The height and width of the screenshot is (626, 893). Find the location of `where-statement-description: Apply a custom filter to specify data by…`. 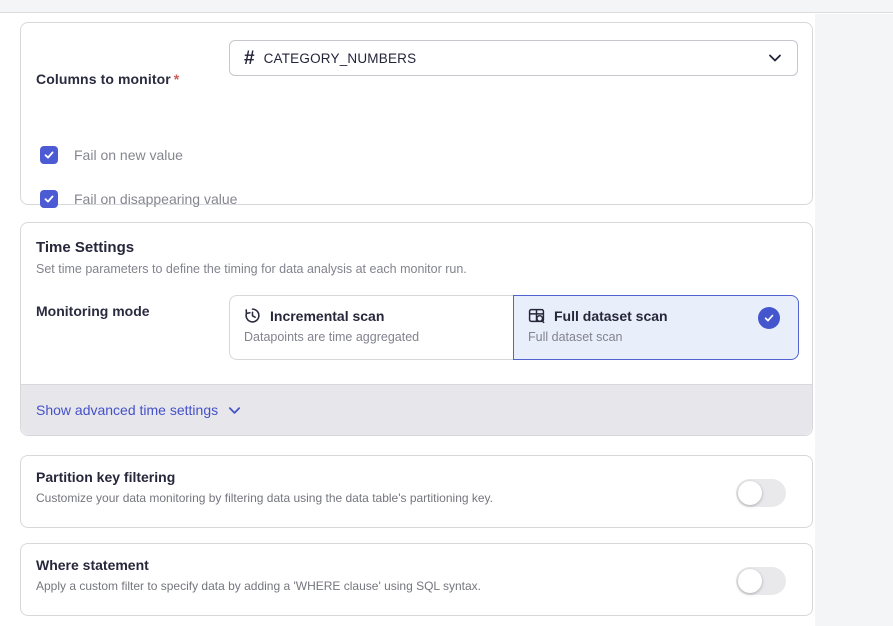

where-statement-description: Apply a custom filter to specify data by… is located at coordinates (259, 586).